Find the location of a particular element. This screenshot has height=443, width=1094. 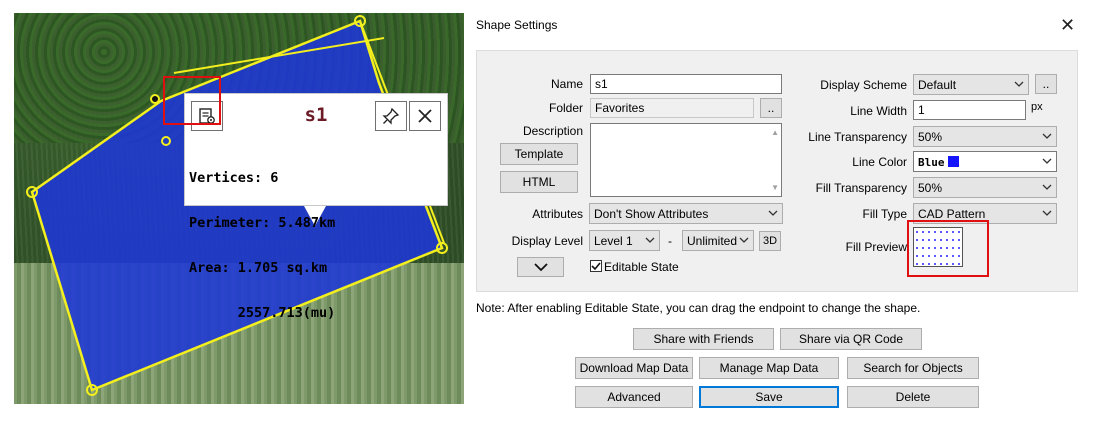

popup-title: s1 is located at coordinates (316, 115).